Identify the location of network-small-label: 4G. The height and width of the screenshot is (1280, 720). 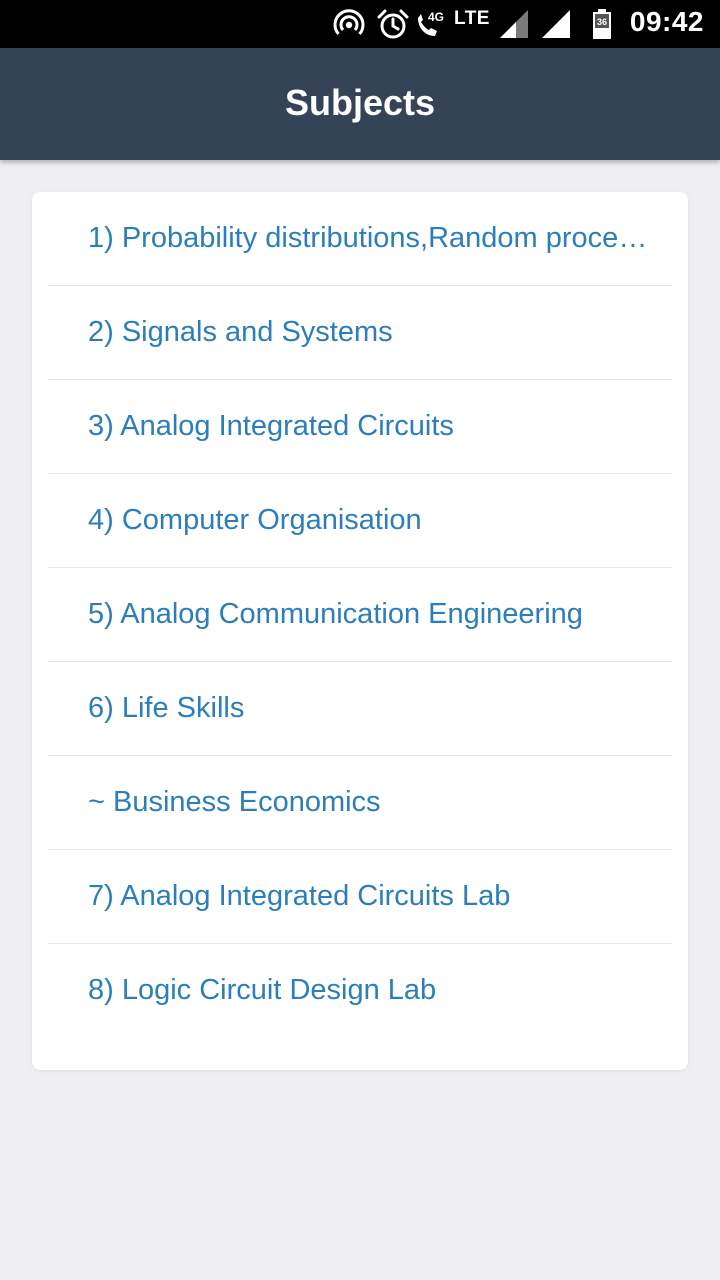
(436, 17).